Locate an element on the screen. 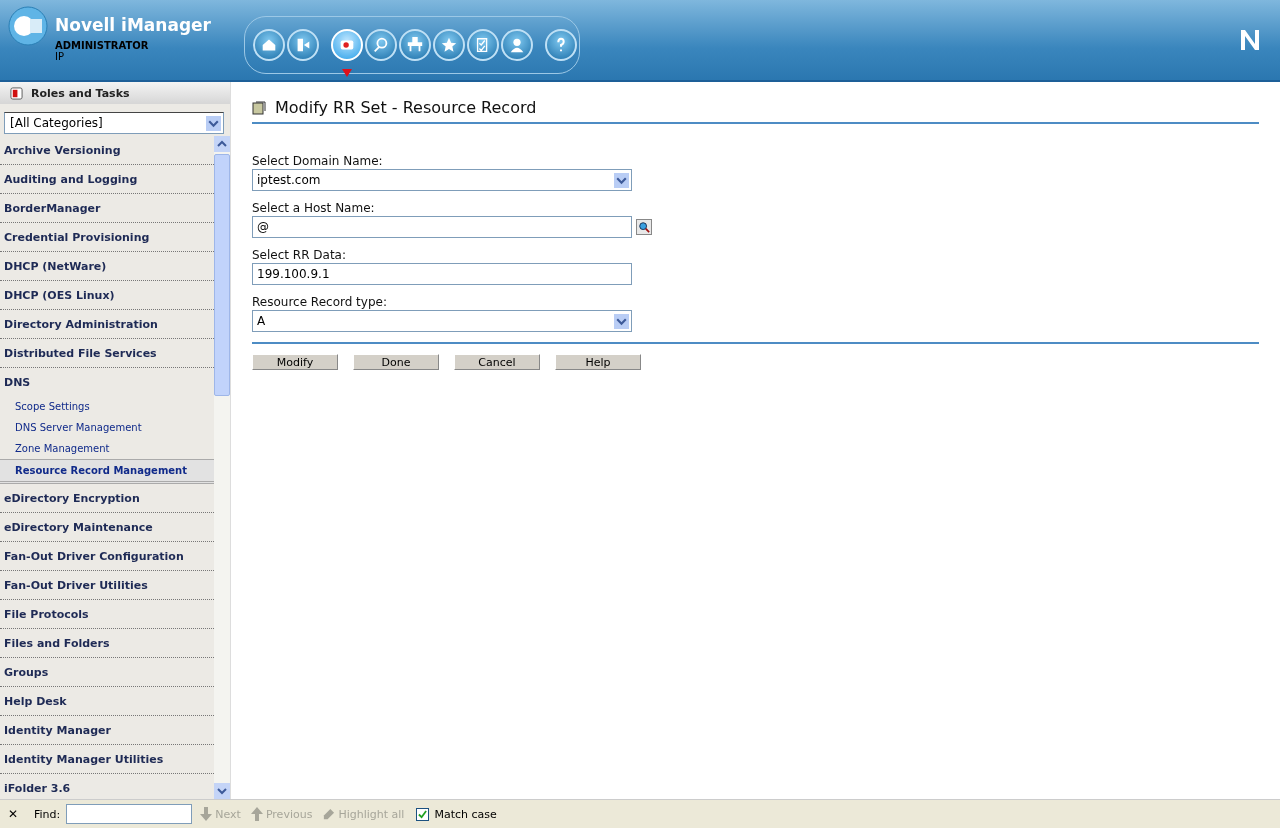  task-item: Resource Record Management is located at coordinates (107, 471).